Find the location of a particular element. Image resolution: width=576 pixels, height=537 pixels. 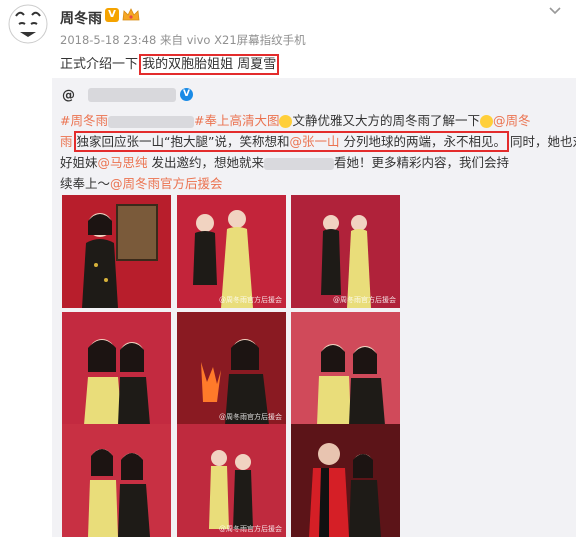

repost-highlight-text-b: 分列地球的两端，永不相见。 is located at coordinates (422, 141).